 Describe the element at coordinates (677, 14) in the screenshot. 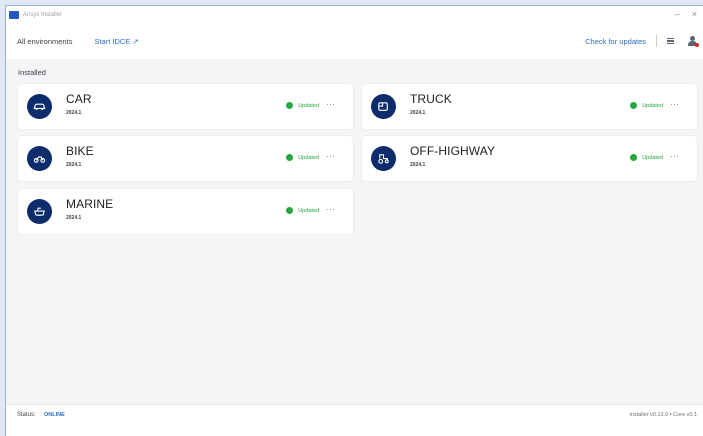

I see `minimize-button: –` at that location.